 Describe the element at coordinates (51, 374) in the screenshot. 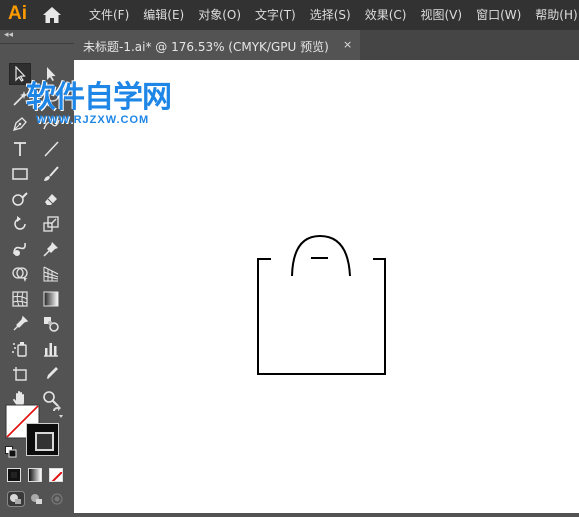

I see `slice-tool-icon` at that location.